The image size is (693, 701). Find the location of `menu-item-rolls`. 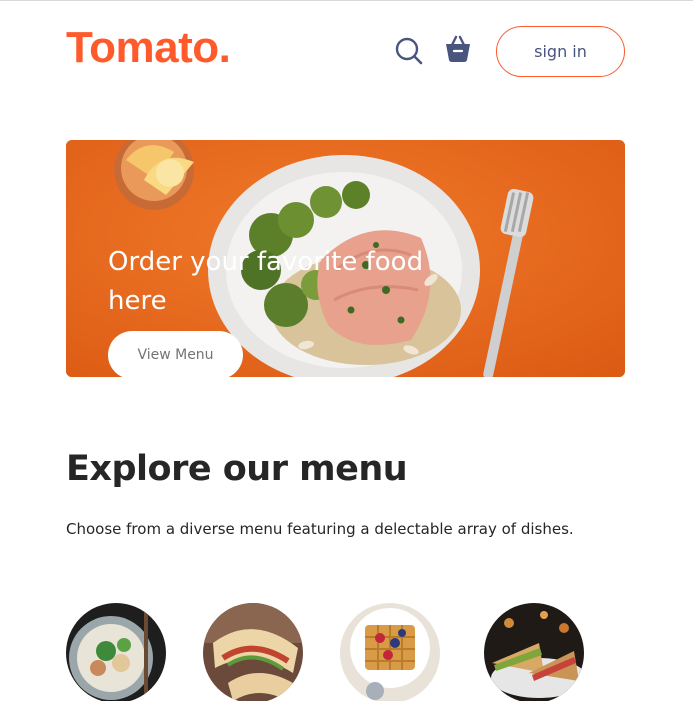

menu-item-rolls is located at coordinates (253, 652).